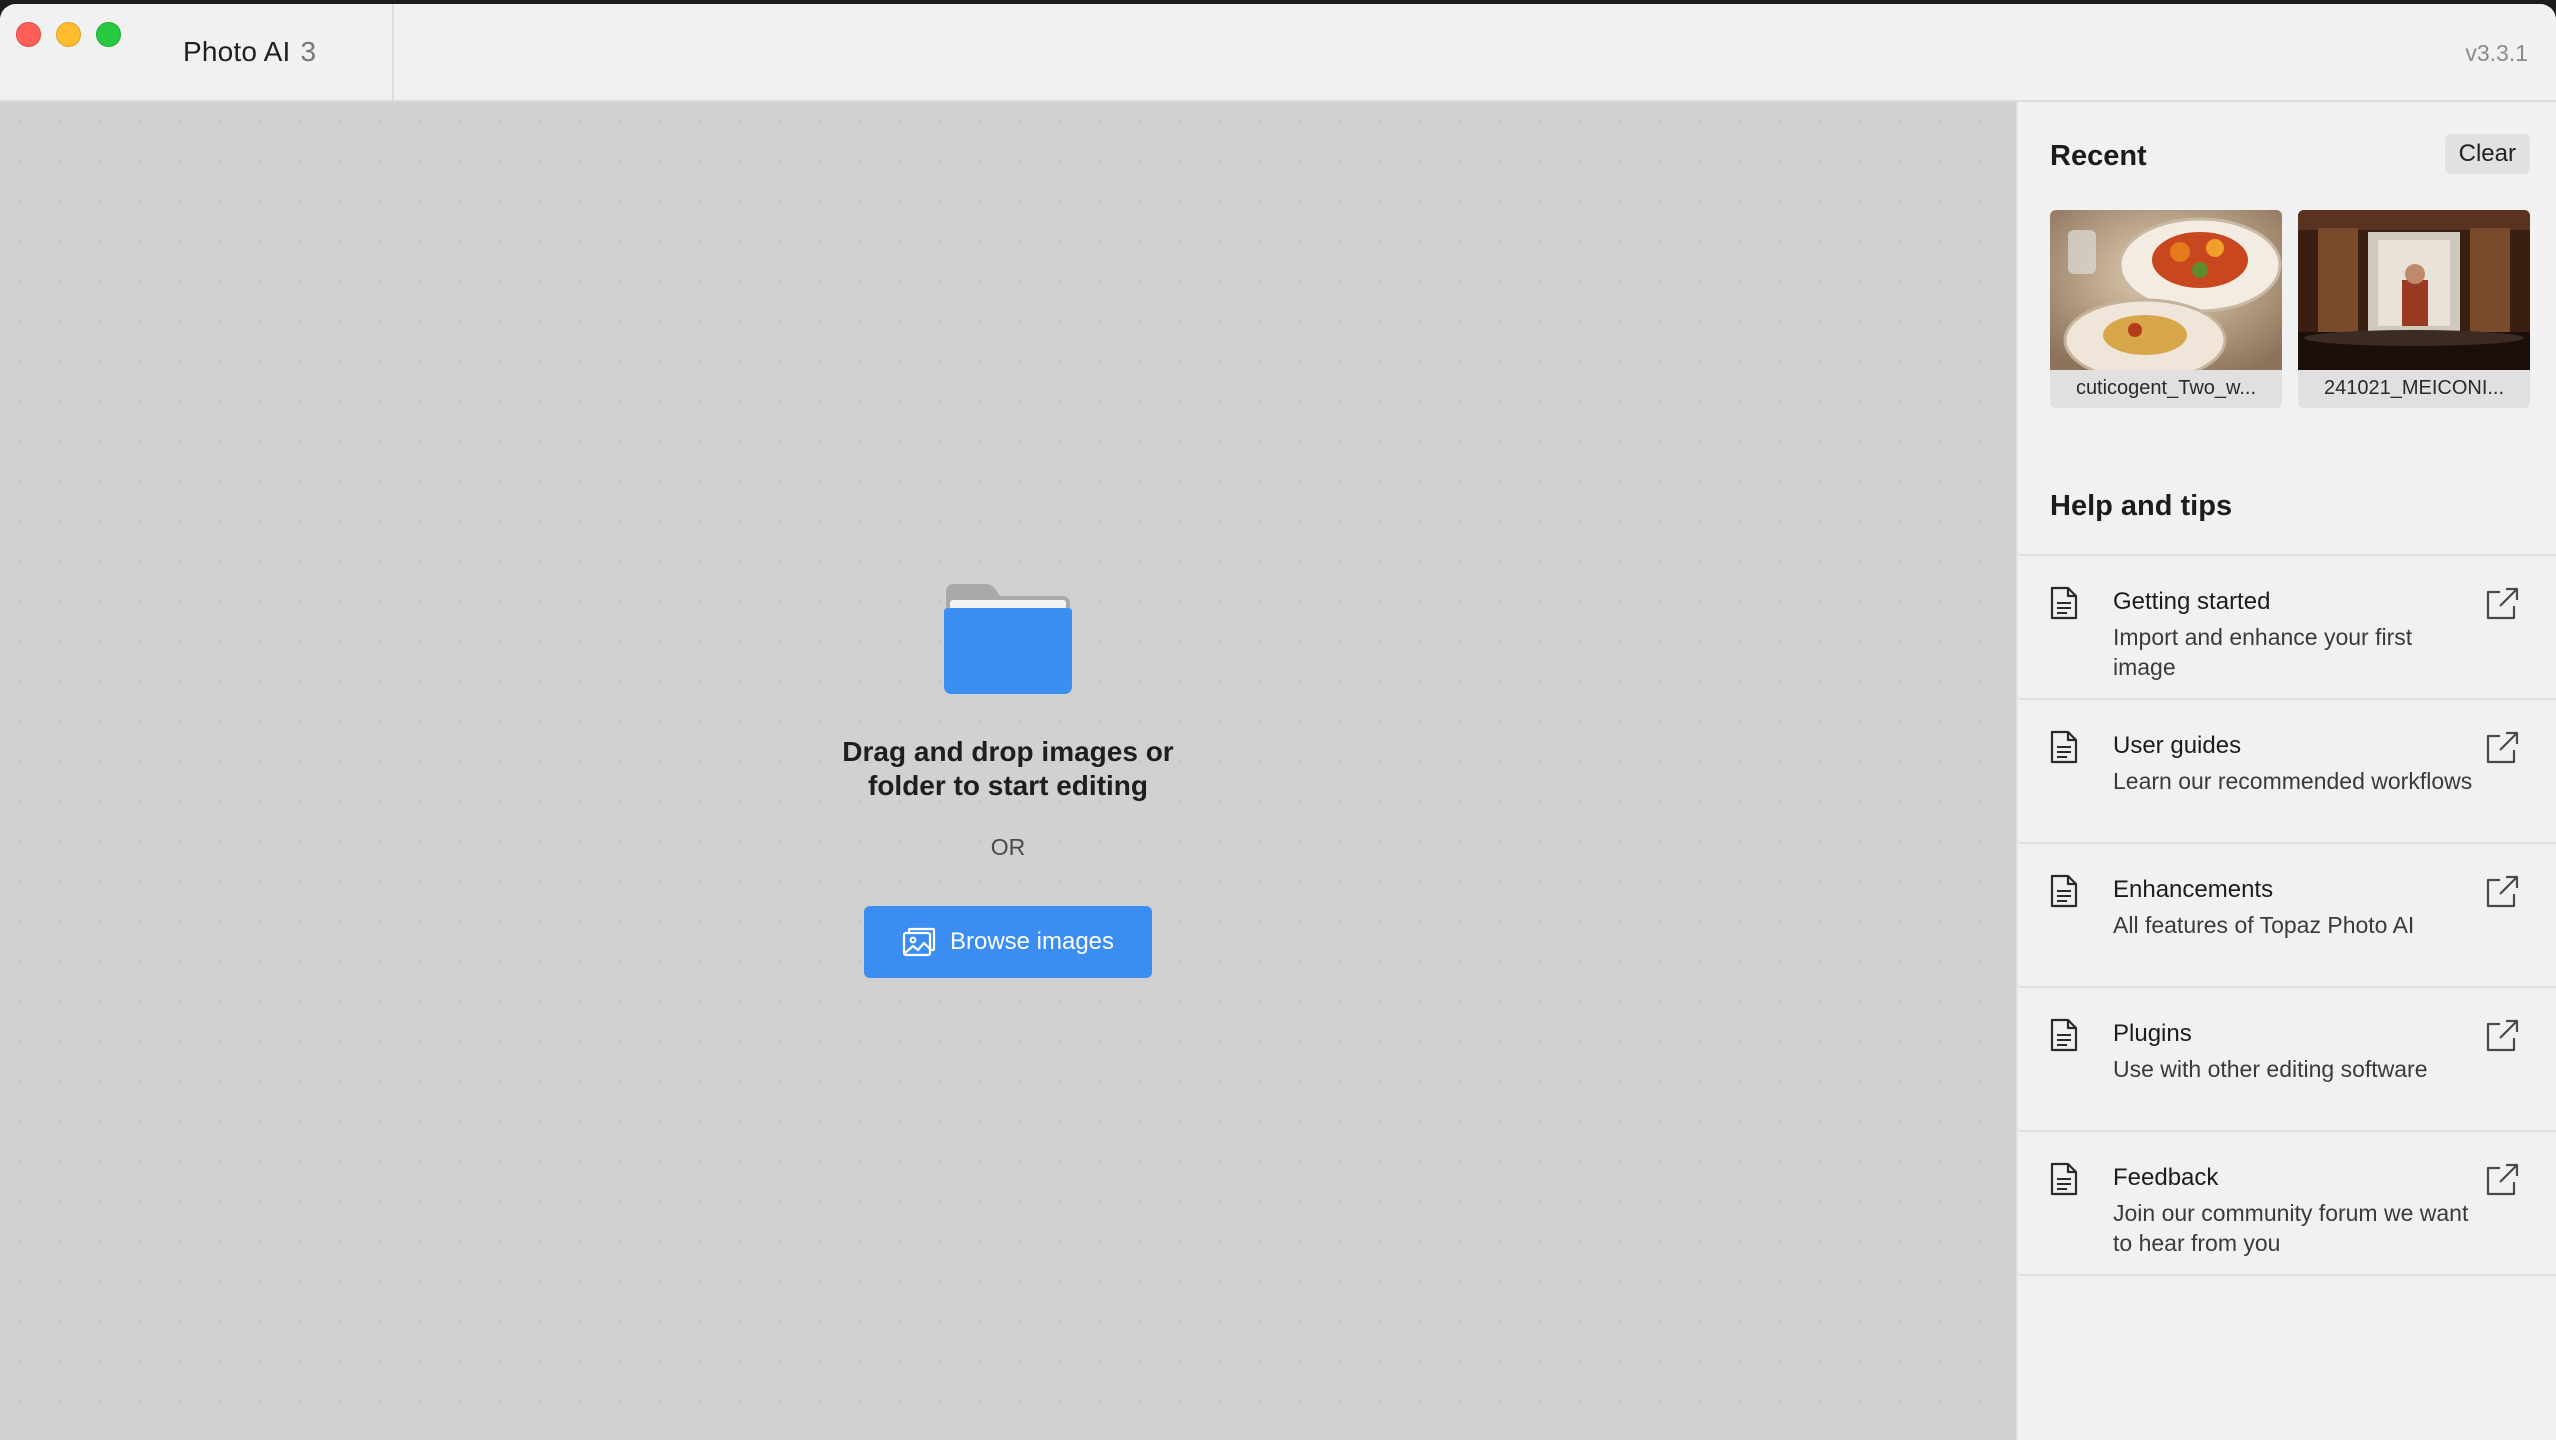 This screenshot has width=2556, height=1440. What do you see at coordinates (2293, 781) in the screenshot?
I see `help-item-description: Learn our recommended workflows` at bounding box center [2293, 781].